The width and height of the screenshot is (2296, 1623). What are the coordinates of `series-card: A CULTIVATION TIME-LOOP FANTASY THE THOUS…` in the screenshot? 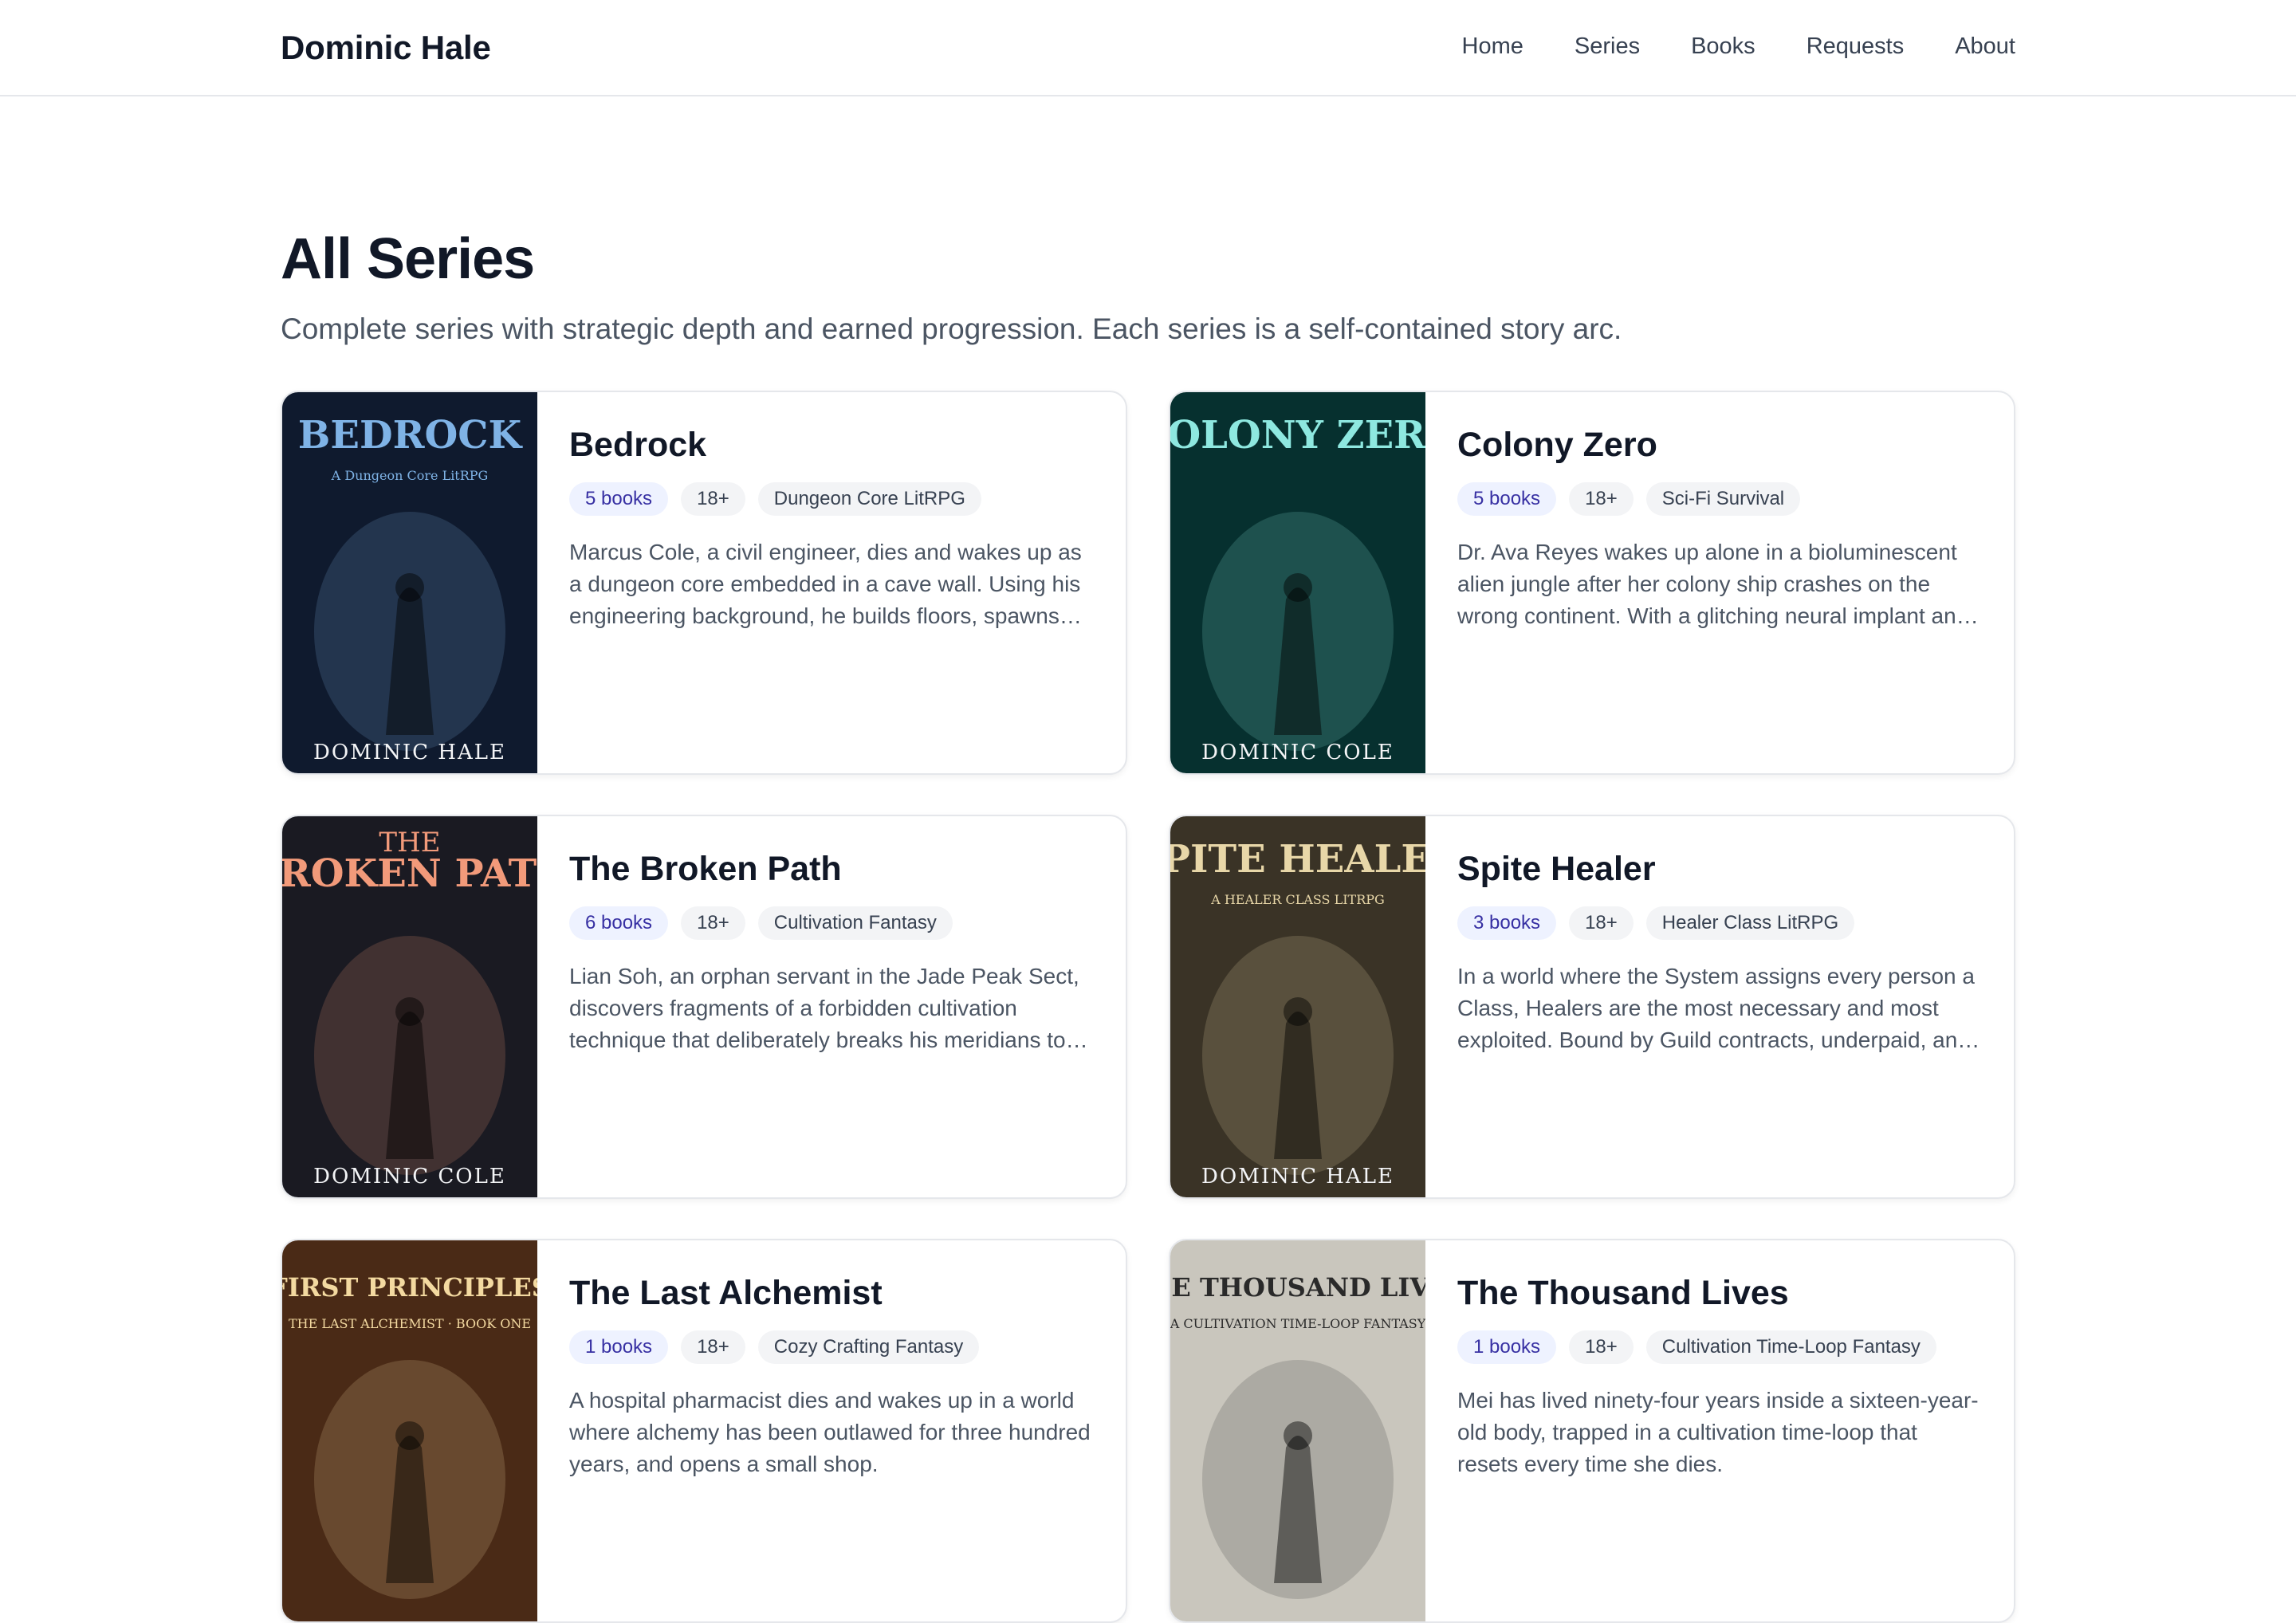 It's located at (1592, 1431).